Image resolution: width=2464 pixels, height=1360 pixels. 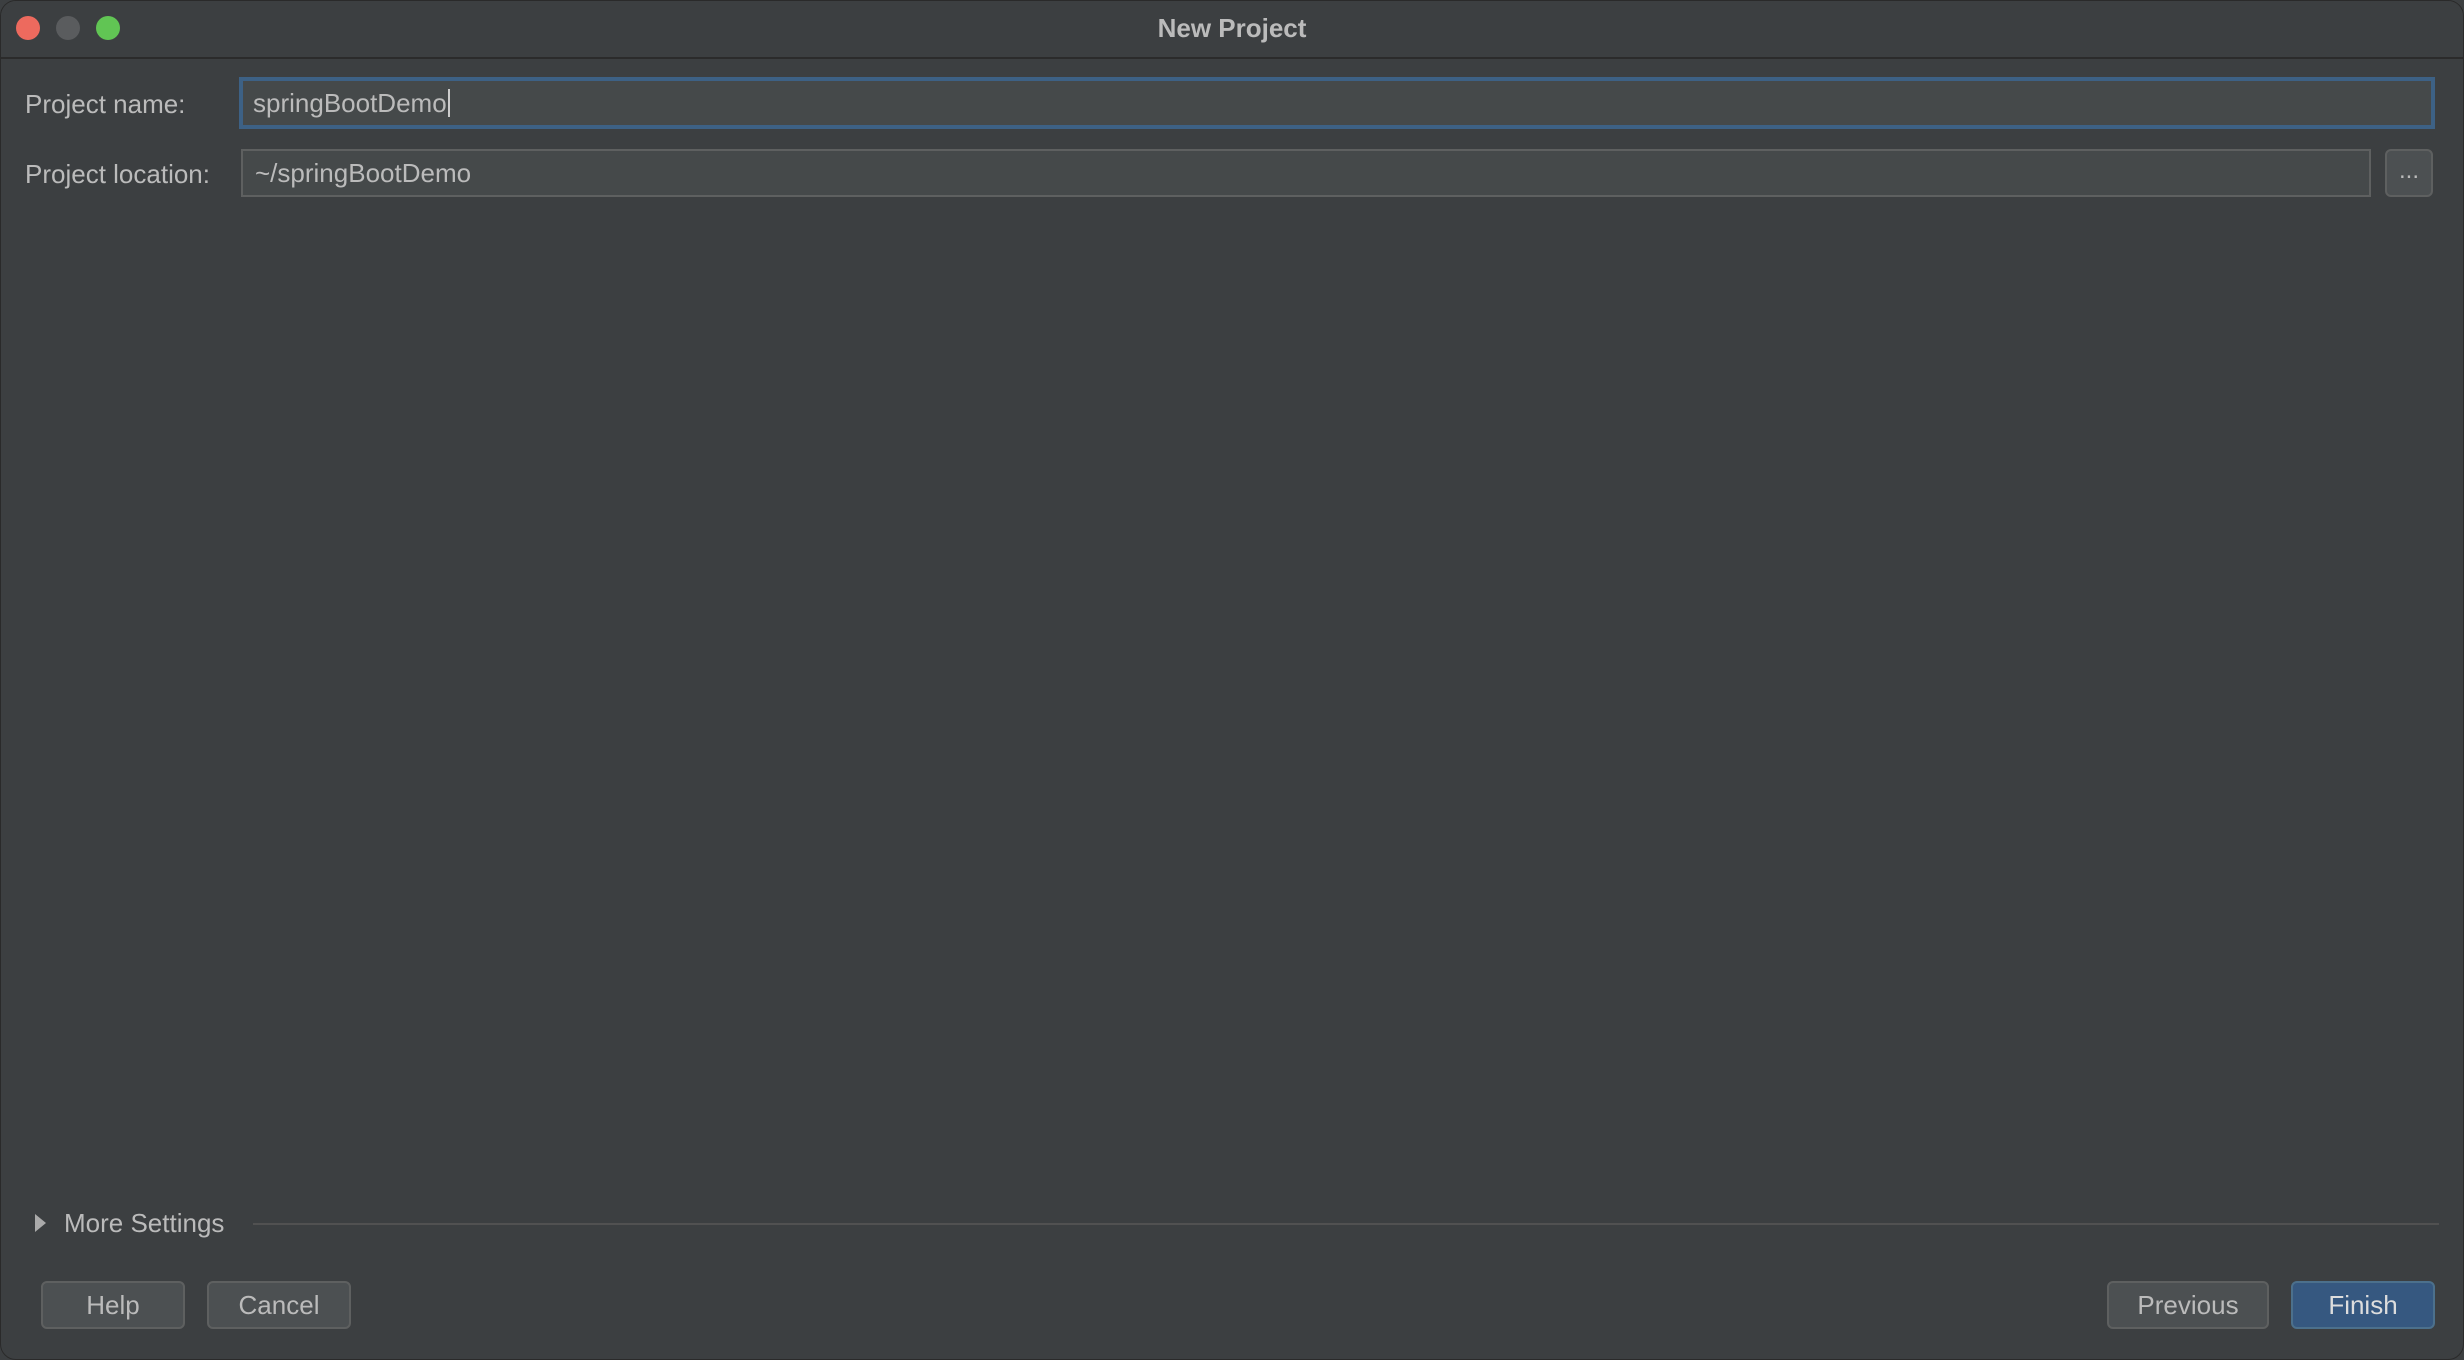 What do you see at coordinates (1337, 103) in the screenshot?
I see `project-name-input: springBootDemo` at bounding box center [1337, 103].